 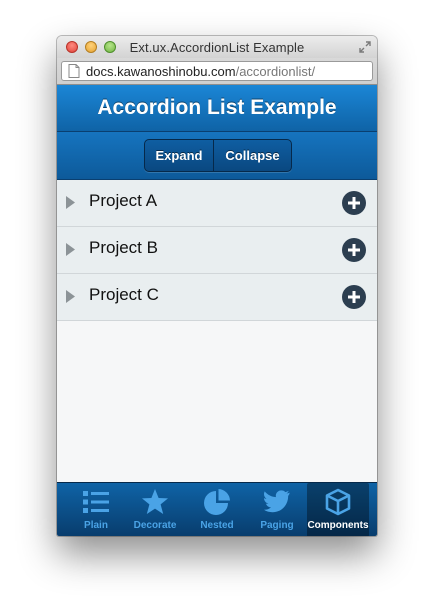 I want to click on tab-plain: Plain, so click(x=96, y=509).